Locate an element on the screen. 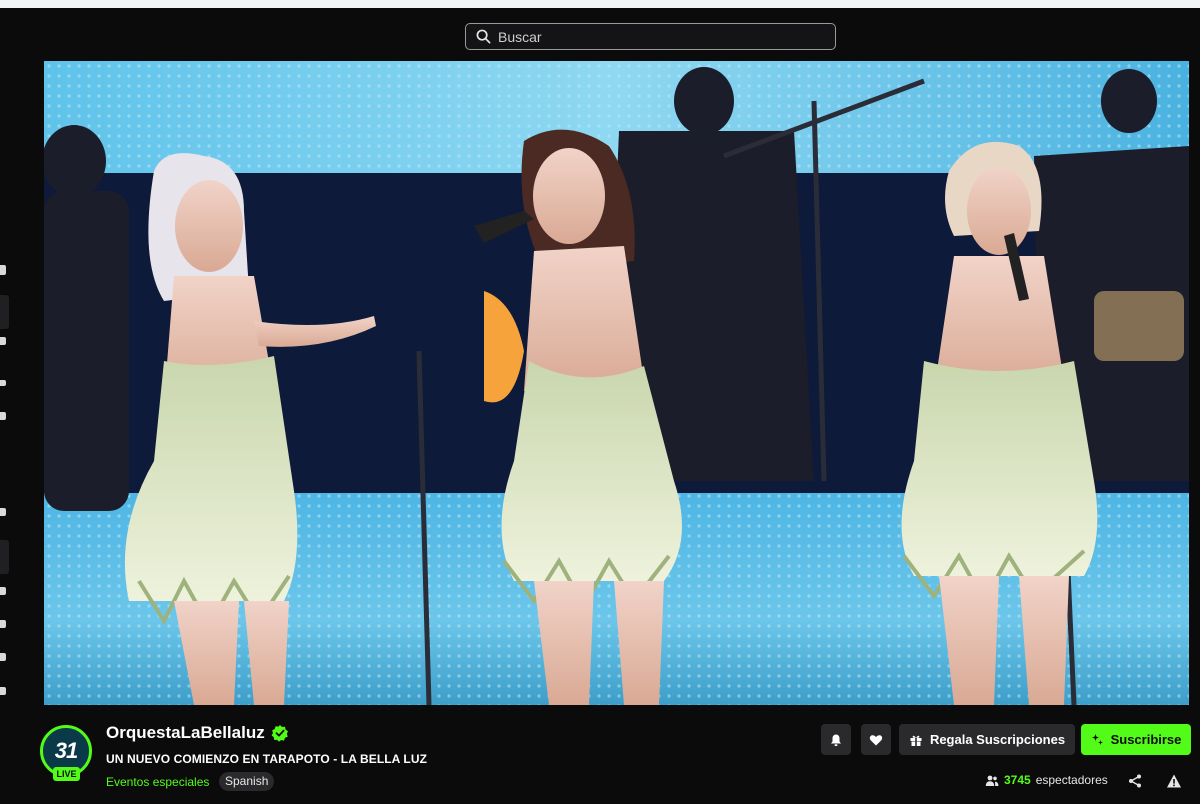  top-navigation-bar is located at coordinates (600, 34).